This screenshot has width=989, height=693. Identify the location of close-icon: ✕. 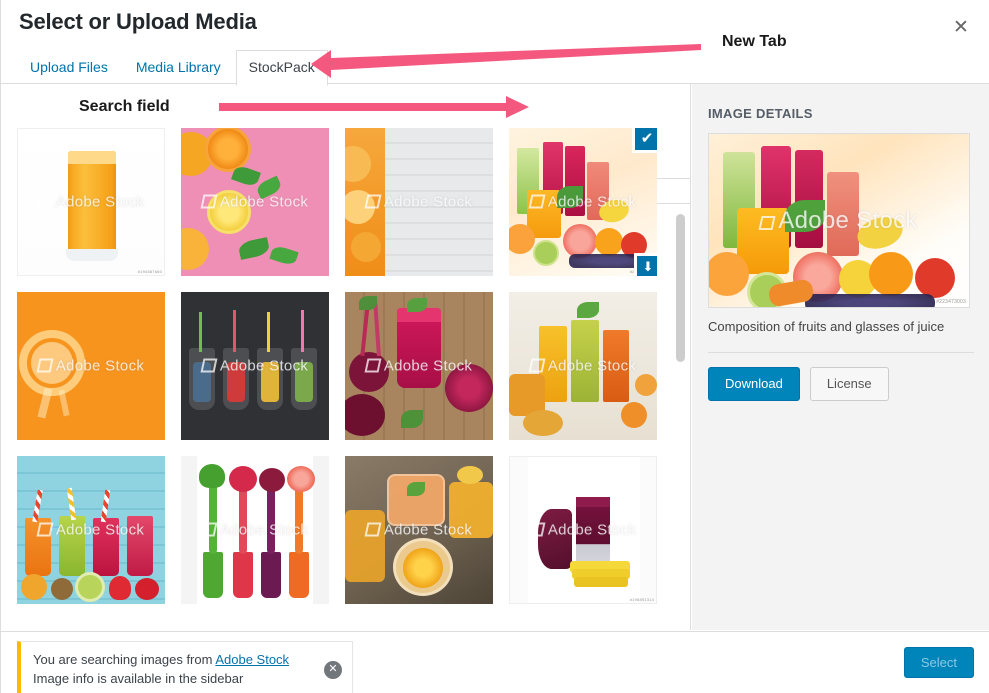
(961, 27).